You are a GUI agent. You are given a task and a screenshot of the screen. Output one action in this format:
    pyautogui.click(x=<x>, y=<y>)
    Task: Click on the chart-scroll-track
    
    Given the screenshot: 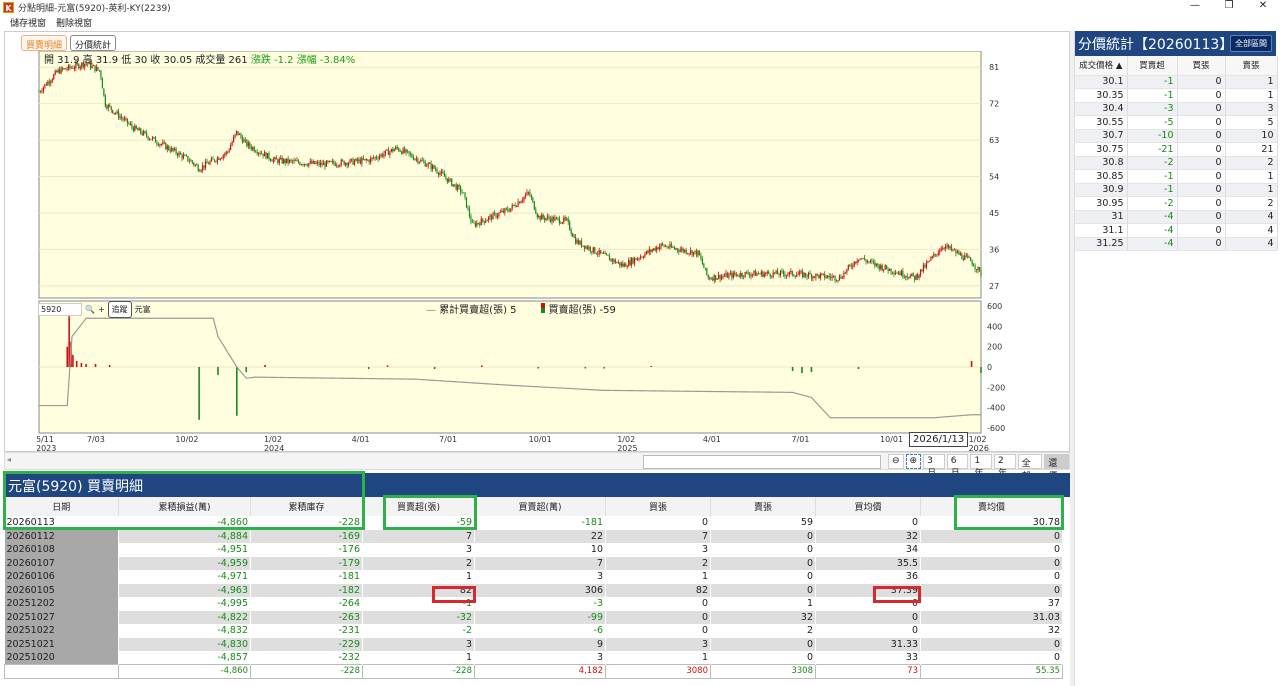 What is the action you would take?
    pyautogui.click(x=762, y=462)
    